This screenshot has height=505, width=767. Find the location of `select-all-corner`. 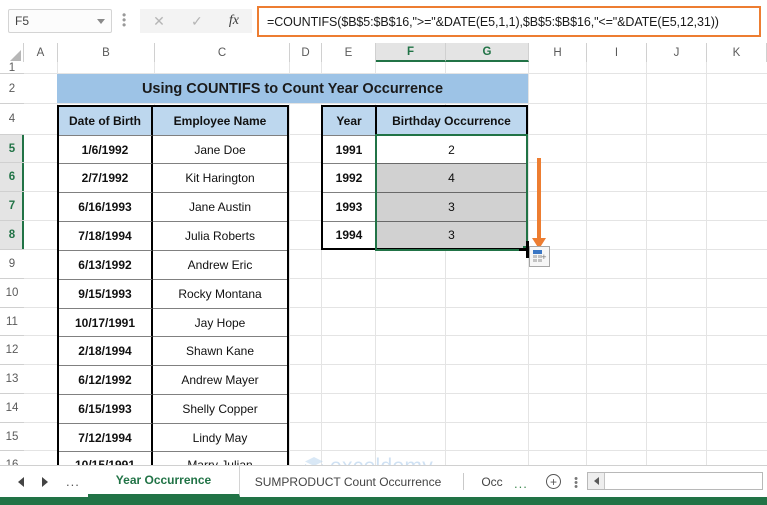

select-all-corner is located at coordinates (12, 52).